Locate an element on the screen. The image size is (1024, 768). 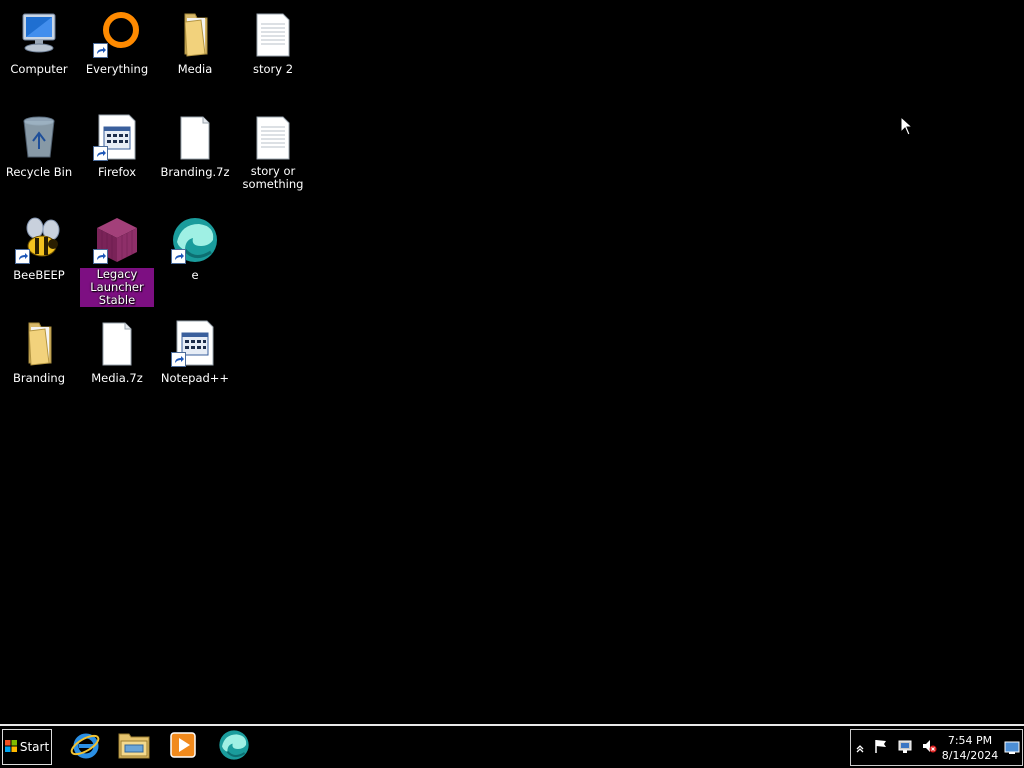
desktop-icon-label: Notepad++ is located at coordinates (195, 378).